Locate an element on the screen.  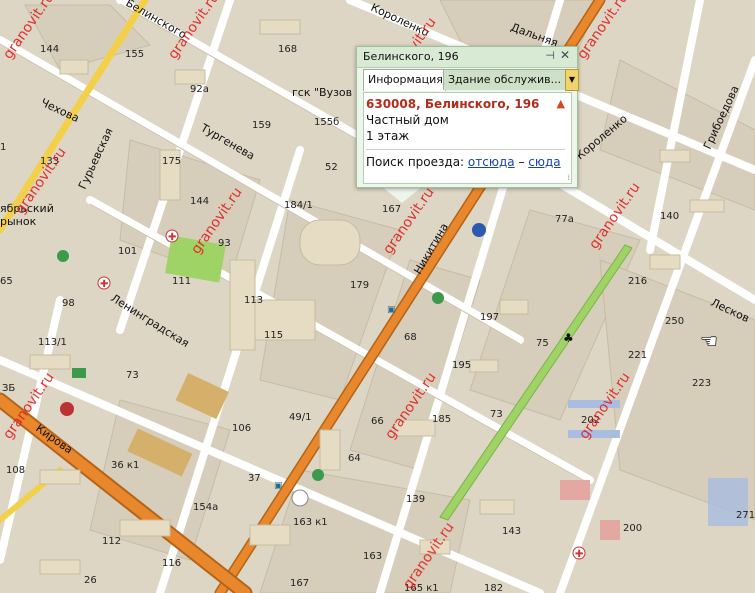
house-number: 75 is located at coordinates (542, 343).